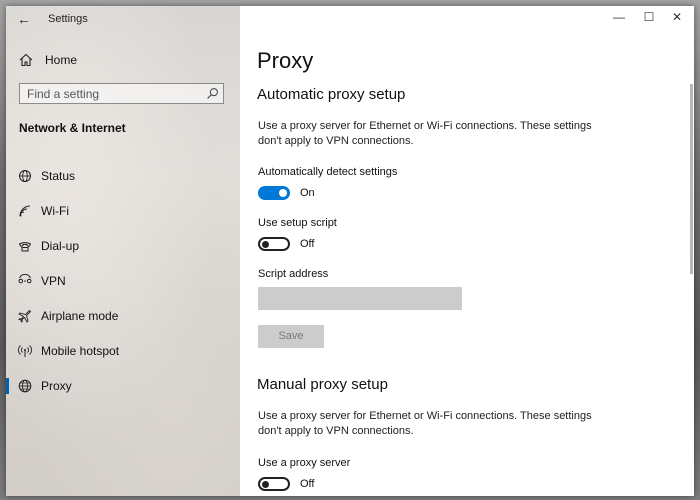 This screenshot has height=500, width=700. What do you see at coordinates (649, 18) in the screenshot?
I see `maximize-button: ☐` at bounding box center [649, 18].